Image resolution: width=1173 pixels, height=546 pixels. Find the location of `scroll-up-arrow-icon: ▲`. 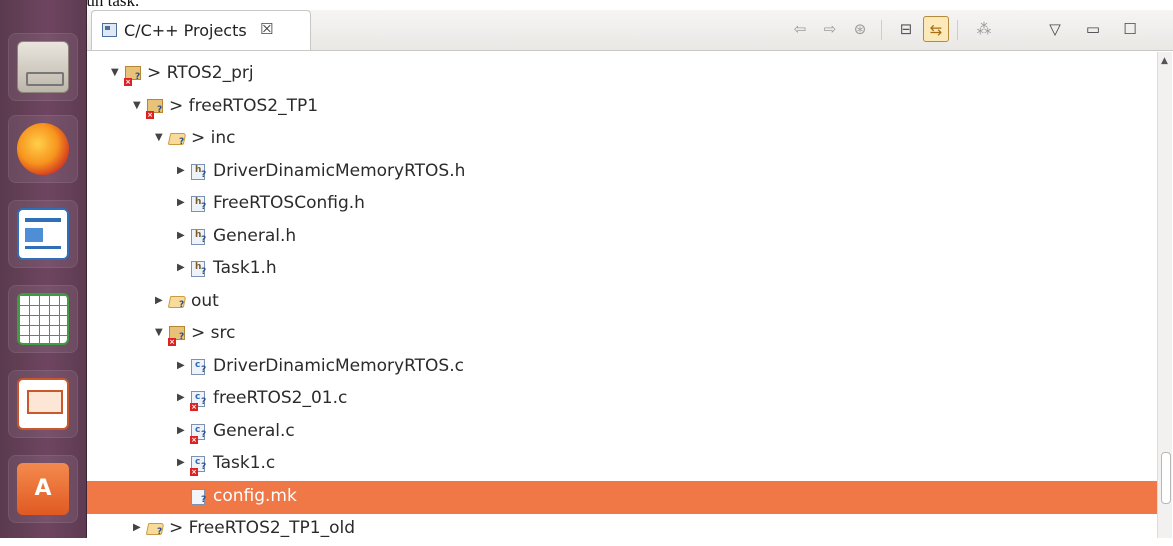

scroll-up-arrow-icon: ▲ is located at coordinates (1164, 61).